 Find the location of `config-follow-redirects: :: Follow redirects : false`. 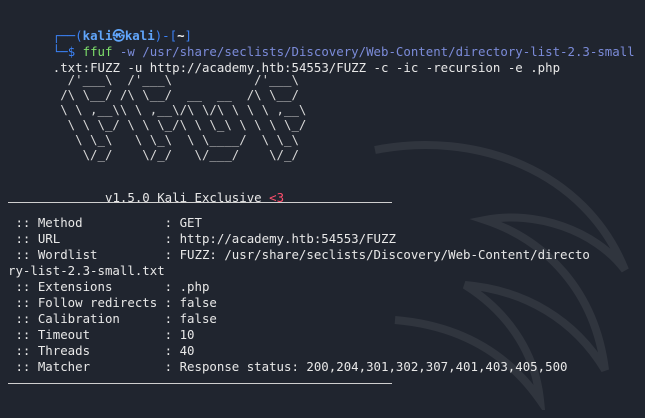

config-follow-redirects: :: Follow redirects : false is located at coordinates (112, 302).